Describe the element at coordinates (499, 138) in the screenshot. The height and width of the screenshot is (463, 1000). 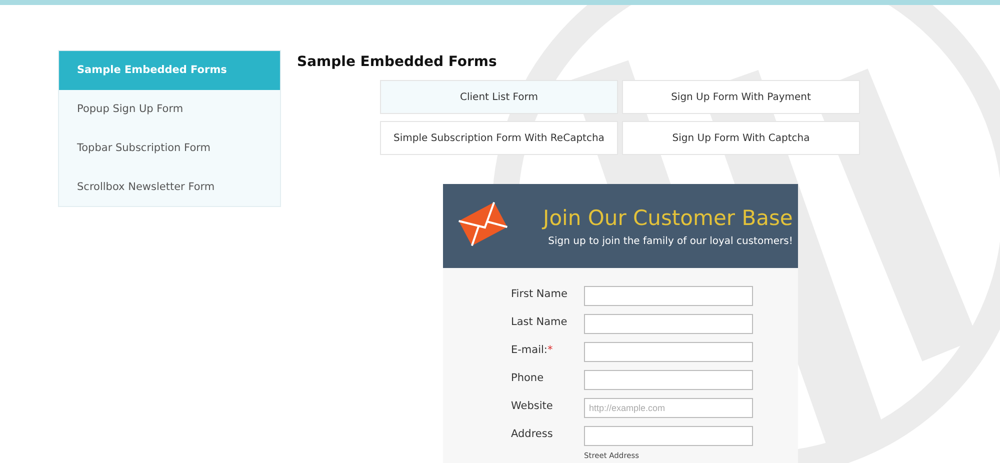
I see `form-tab: Simple Subscription Form With ReCaptcha` at that location.